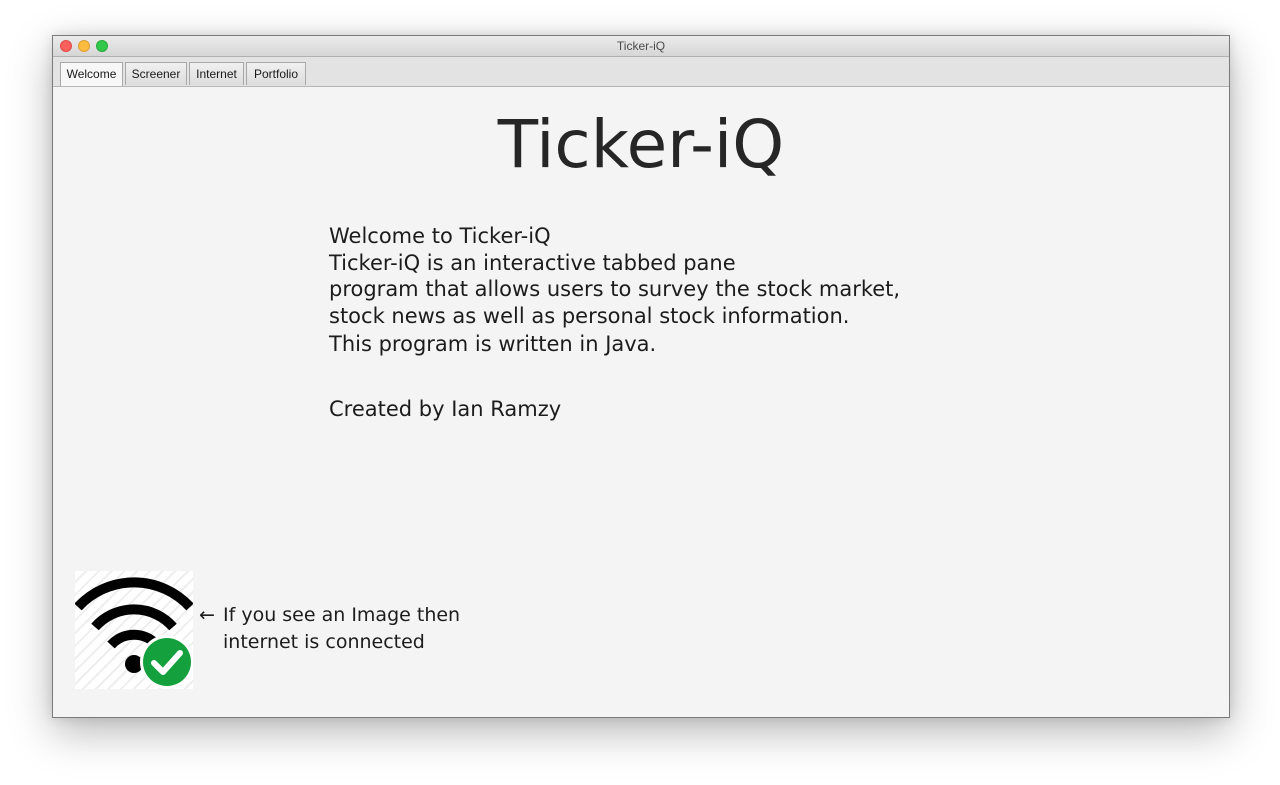 The height and width of the screenshot is (785, 1280). I want to click on author-credit: Created by Ian Ramzy, so click(445, 409).